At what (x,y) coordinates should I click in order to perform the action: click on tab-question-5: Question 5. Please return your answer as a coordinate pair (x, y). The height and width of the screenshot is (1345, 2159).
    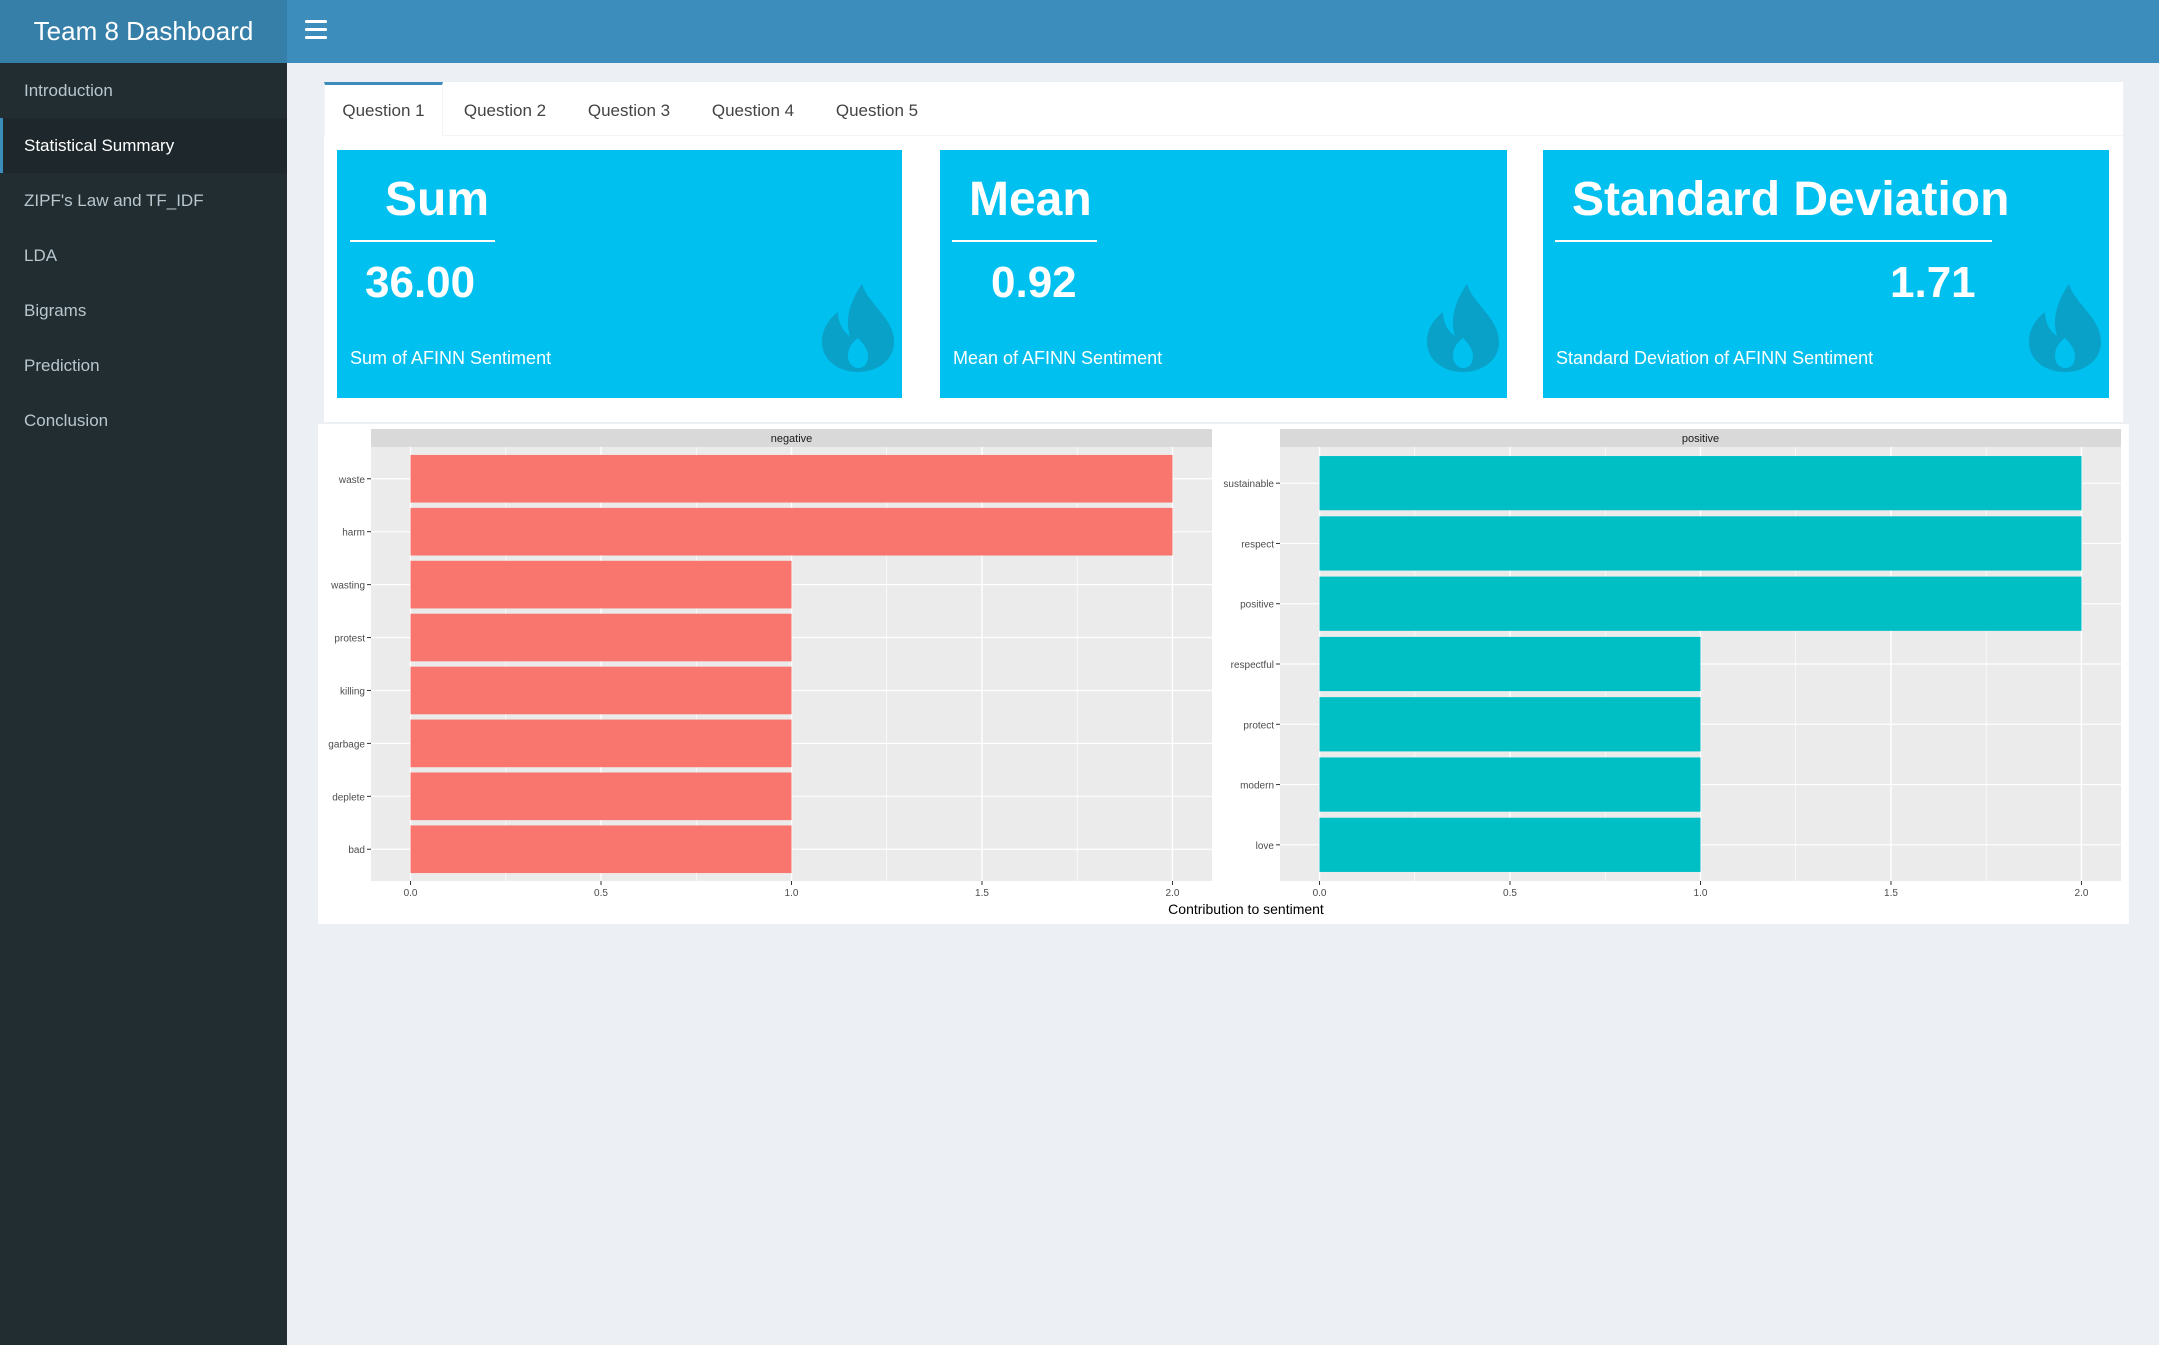
    Looking at the image, I should click on (877, 109).